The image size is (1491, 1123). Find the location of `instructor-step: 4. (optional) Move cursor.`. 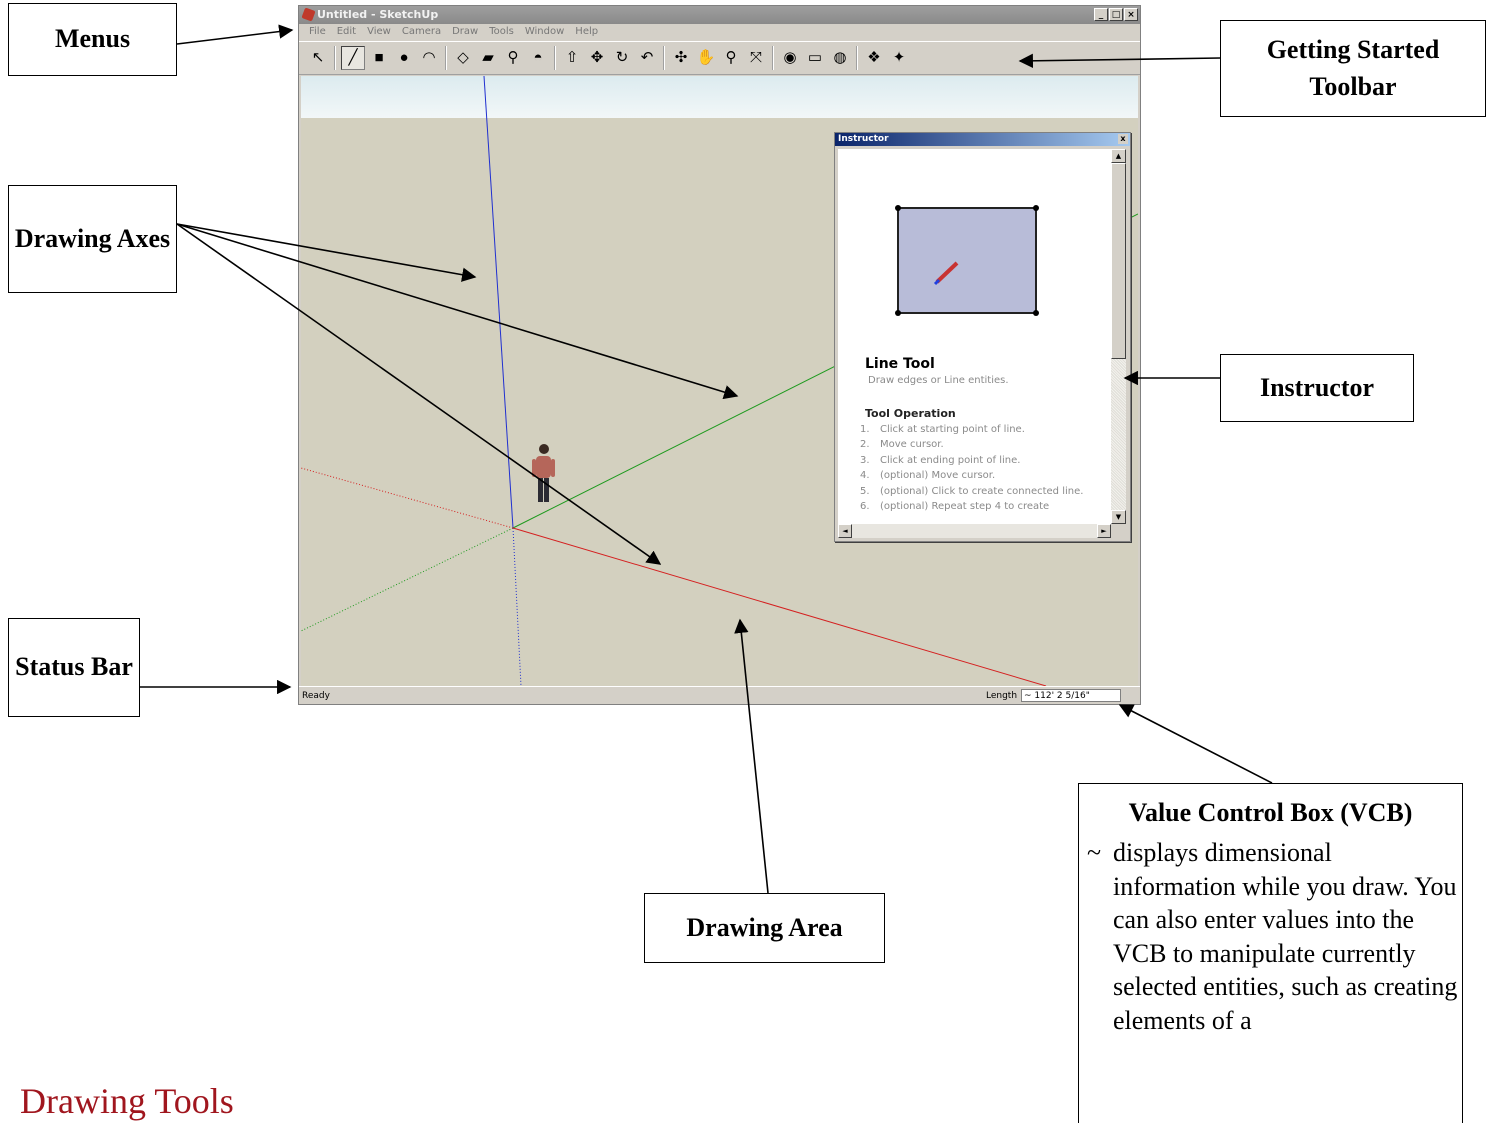

instructor-step: 4. (optional) Move cursor. is located at coordinates (980, 475).